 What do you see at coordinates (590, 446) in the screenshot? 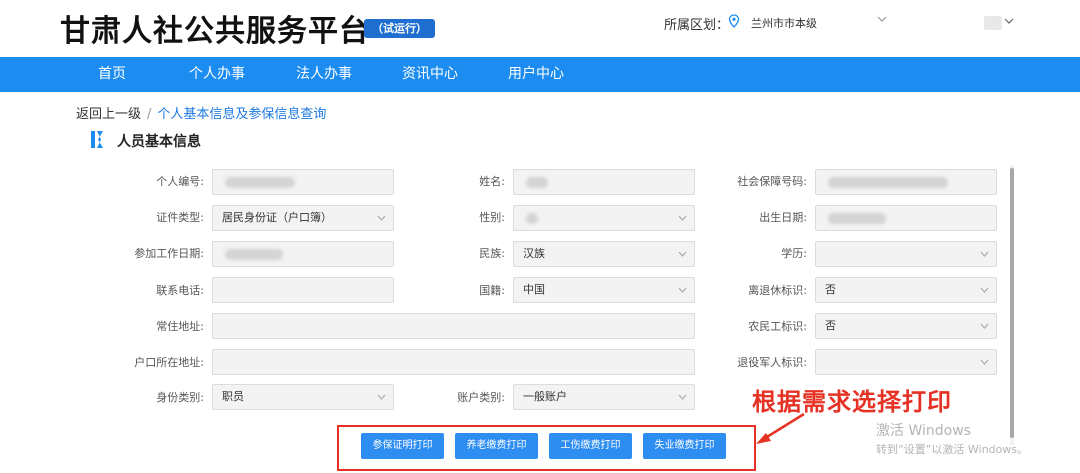
I see `print-injury-payment-button: 工伤缴费打印` at bounding box center [590, 446].